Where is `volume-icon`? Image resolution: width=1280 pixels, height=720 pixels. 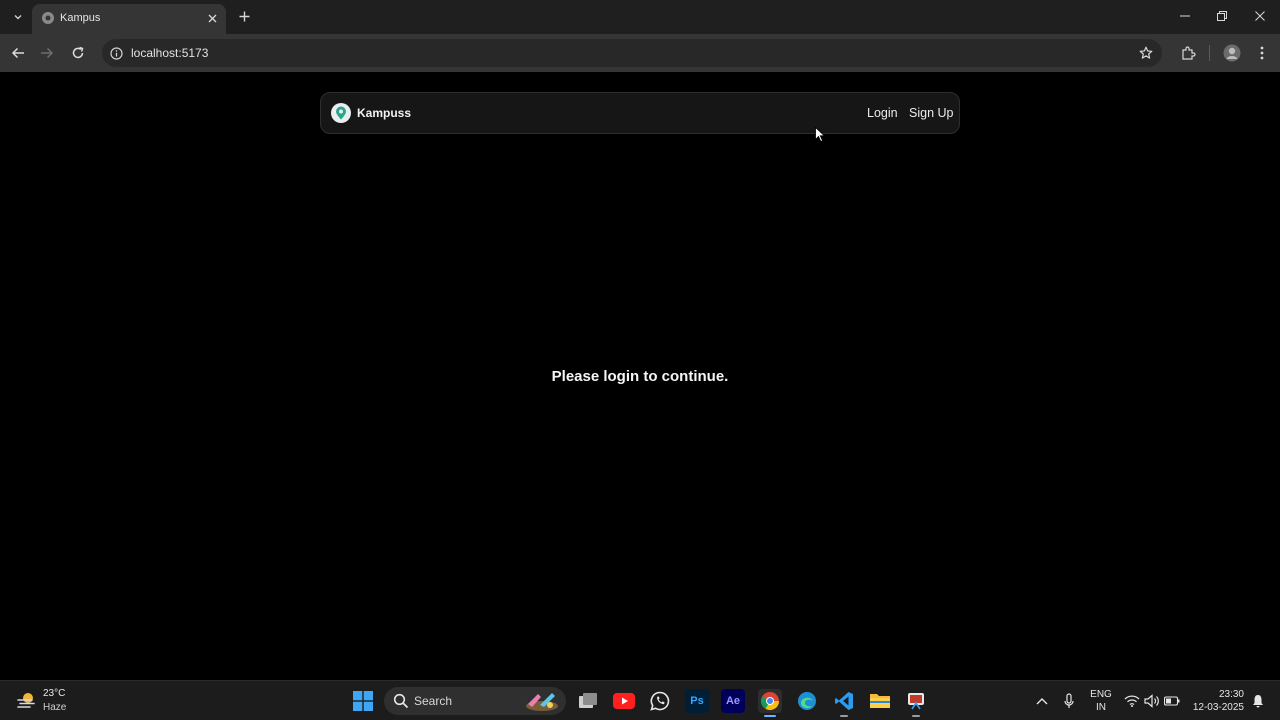 volume-icon is located at coordinates (1152, 701).